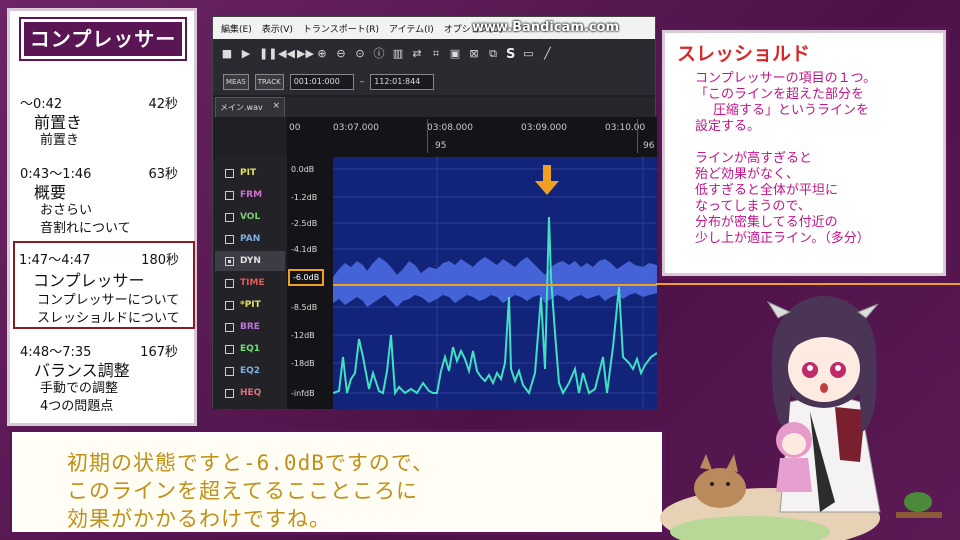 The height and width of the screenshot is (540, 960). What do you see at coordinates (303, 363) in the screenshot?
I see `db-label: -18dB` at bounding box center [303, 363].